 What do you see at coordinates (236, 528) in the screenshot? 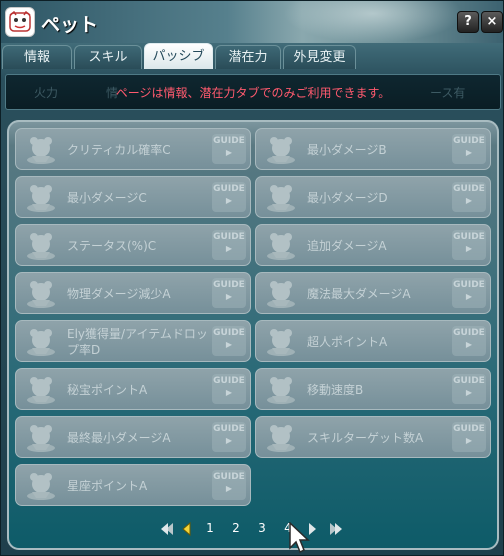
I see `page-2: 2` at bounding box center [236, 528].